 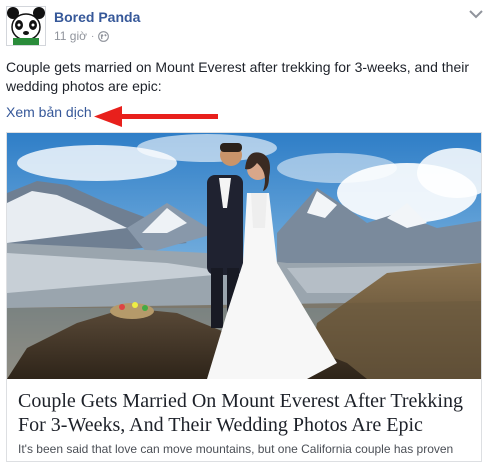 I want to click on page-avatar, so click(x=26, y=26).